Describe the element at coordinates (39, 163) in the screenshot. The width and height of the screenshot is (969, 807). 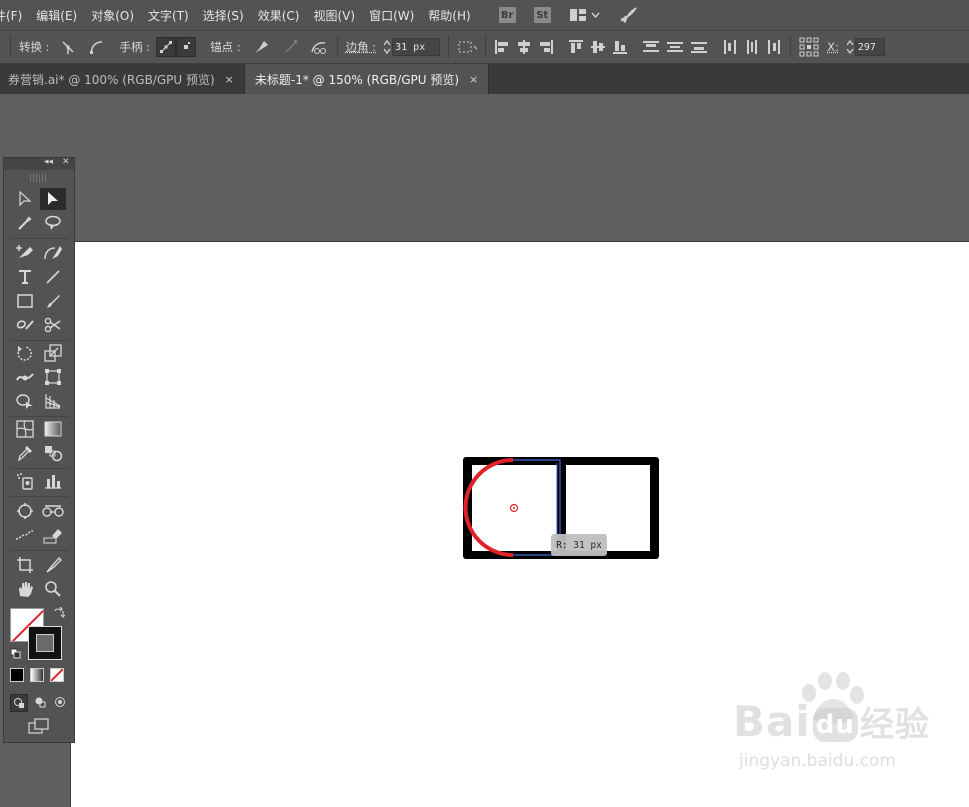
I see `tools-panel-header: ◂◂ ✕` at that location.